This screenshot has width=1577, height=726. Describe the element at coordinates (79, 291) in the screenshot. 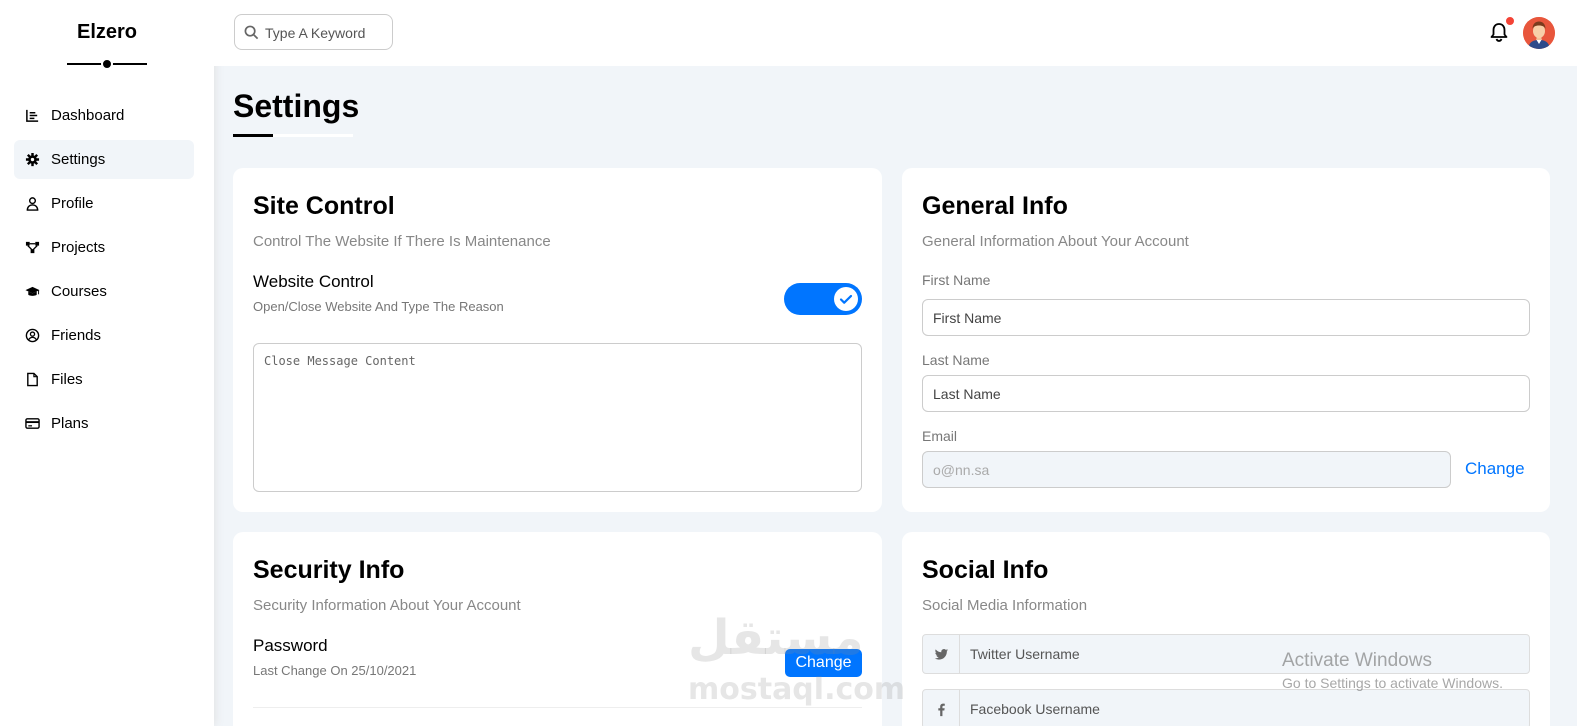

I see `sidebar-item-label: Courses` at that location.